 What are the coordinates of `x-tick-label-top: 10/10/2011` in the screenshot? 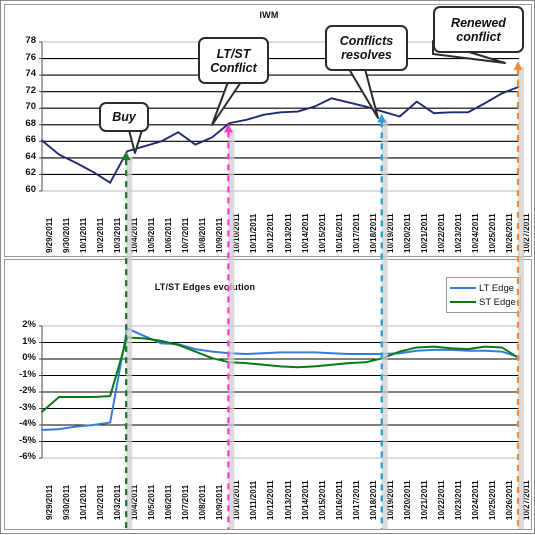 It's located at (237, 233).